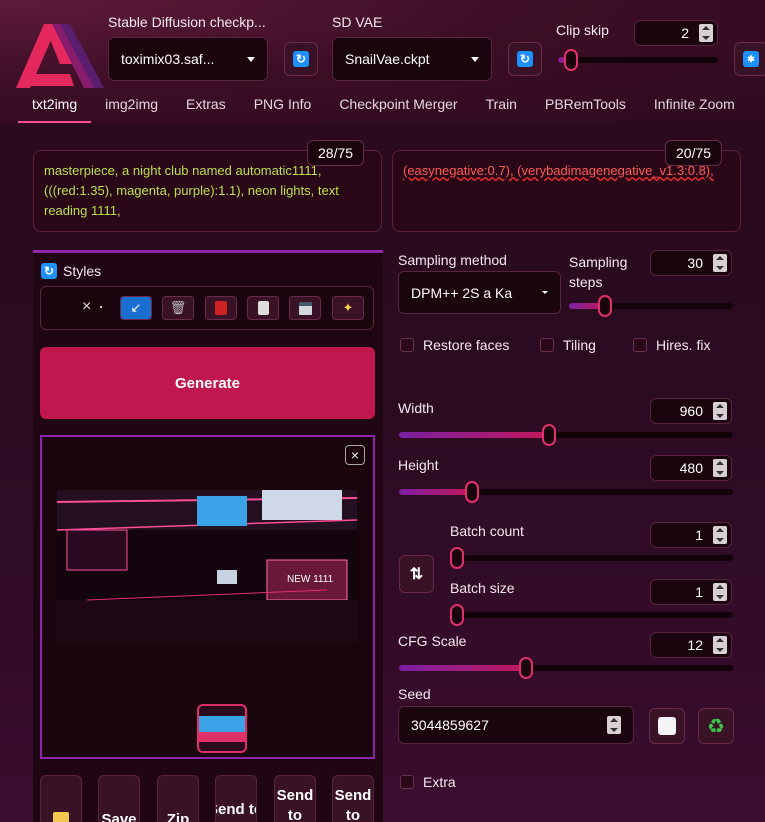  What do you see at coordinates (178, 798) in the screenshot?
I see `zip-button: Zip` at bounding box center [178, 798].